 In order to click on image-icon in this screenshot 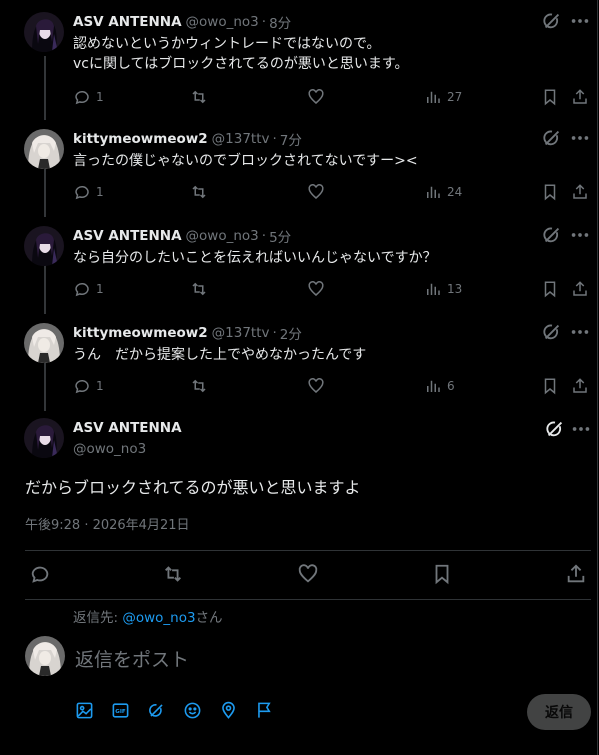, I will do `click(86, 712)`.